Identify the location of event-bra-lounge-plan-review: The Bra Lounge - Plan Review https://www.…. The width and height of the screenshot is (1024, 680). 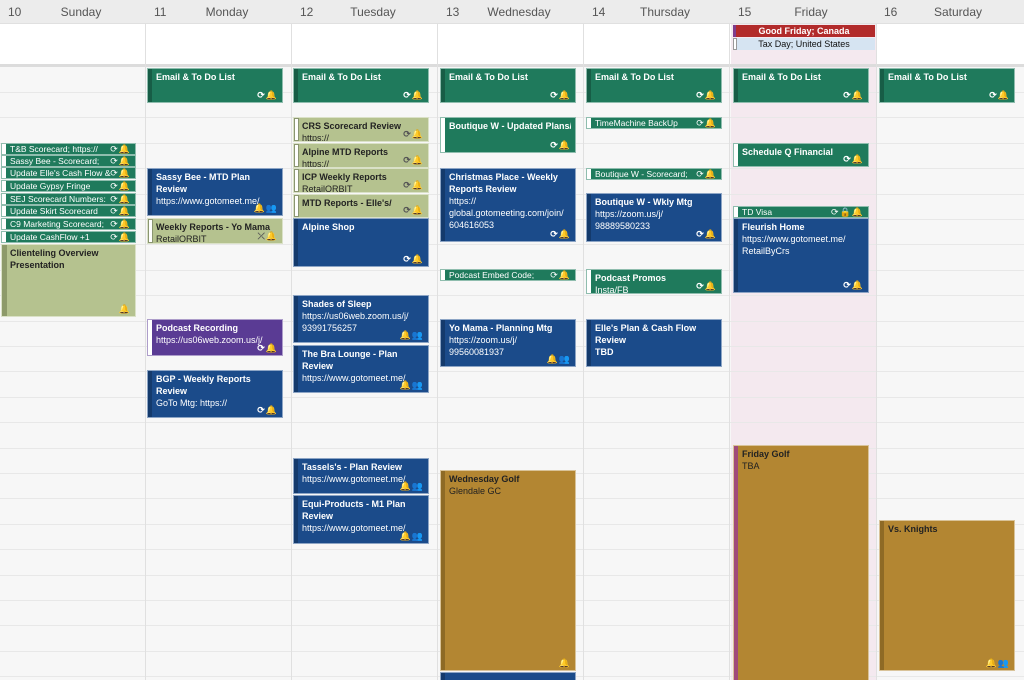
(361, 369).